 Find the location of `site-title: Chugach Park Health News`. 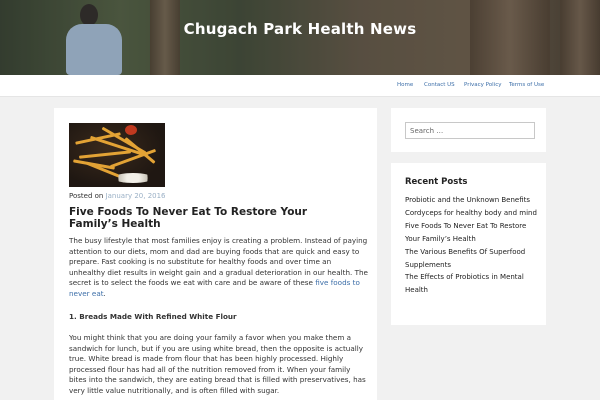

site-title: Chugach Park Health News is located at coordinates (300, 29).